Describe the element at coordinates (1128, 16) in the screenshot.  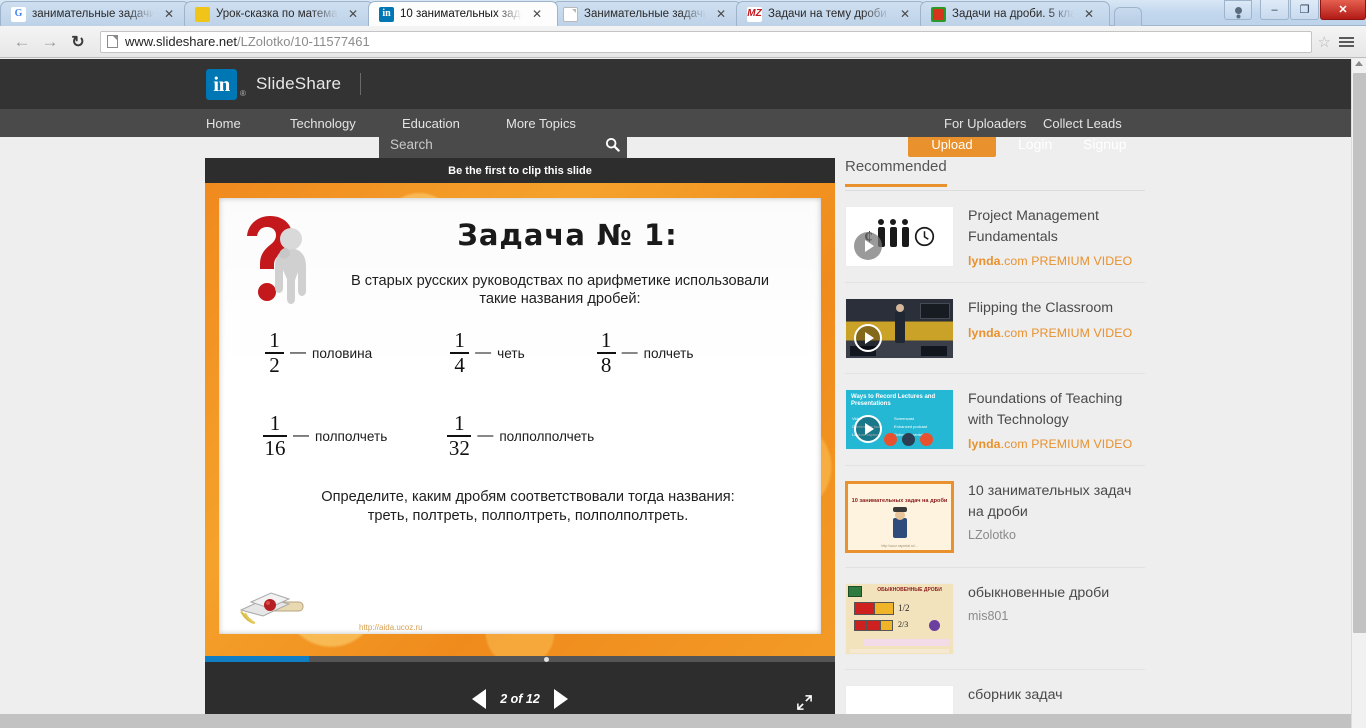
I see `new-tab-button` at that location.